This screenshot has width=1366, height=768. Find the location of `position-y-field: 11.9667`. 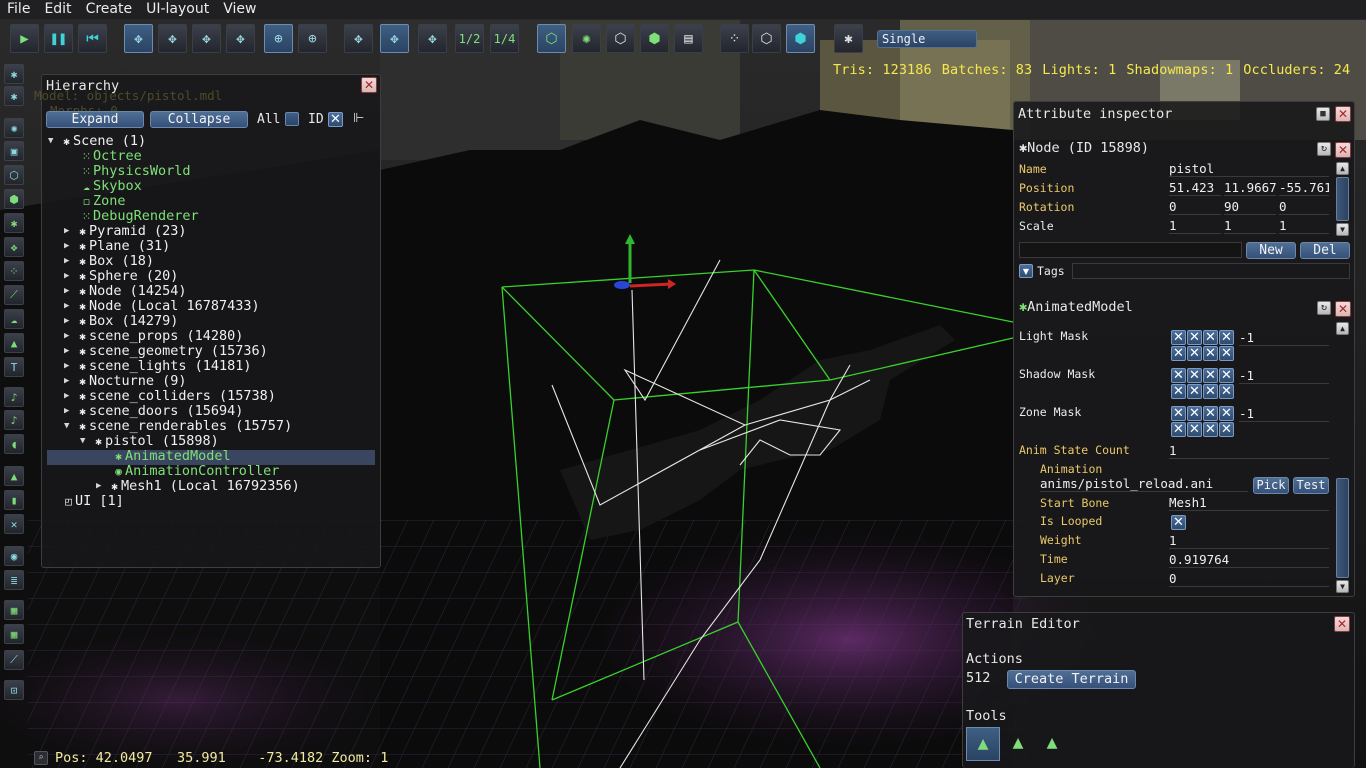

position-y-field: 11.9667 is located at coordinates (1250, 188).